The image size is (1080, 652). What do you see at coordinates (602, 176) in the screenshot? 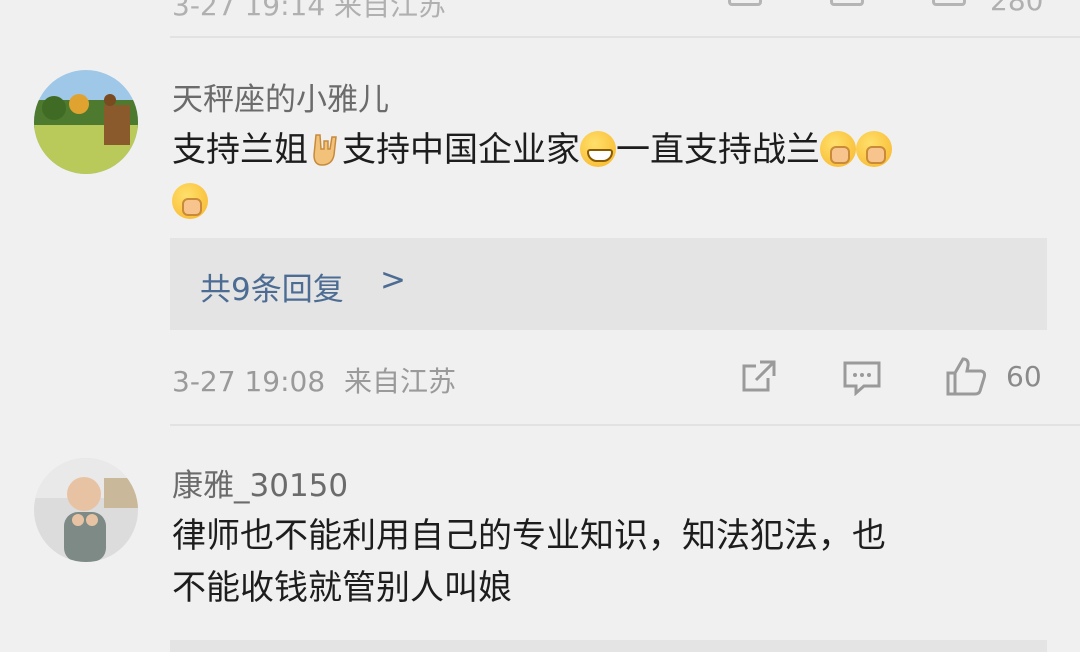
I see `comment-text: 支持兰姐 支持中国企业家 一直支持战兰` at bounding box center [602, 176].